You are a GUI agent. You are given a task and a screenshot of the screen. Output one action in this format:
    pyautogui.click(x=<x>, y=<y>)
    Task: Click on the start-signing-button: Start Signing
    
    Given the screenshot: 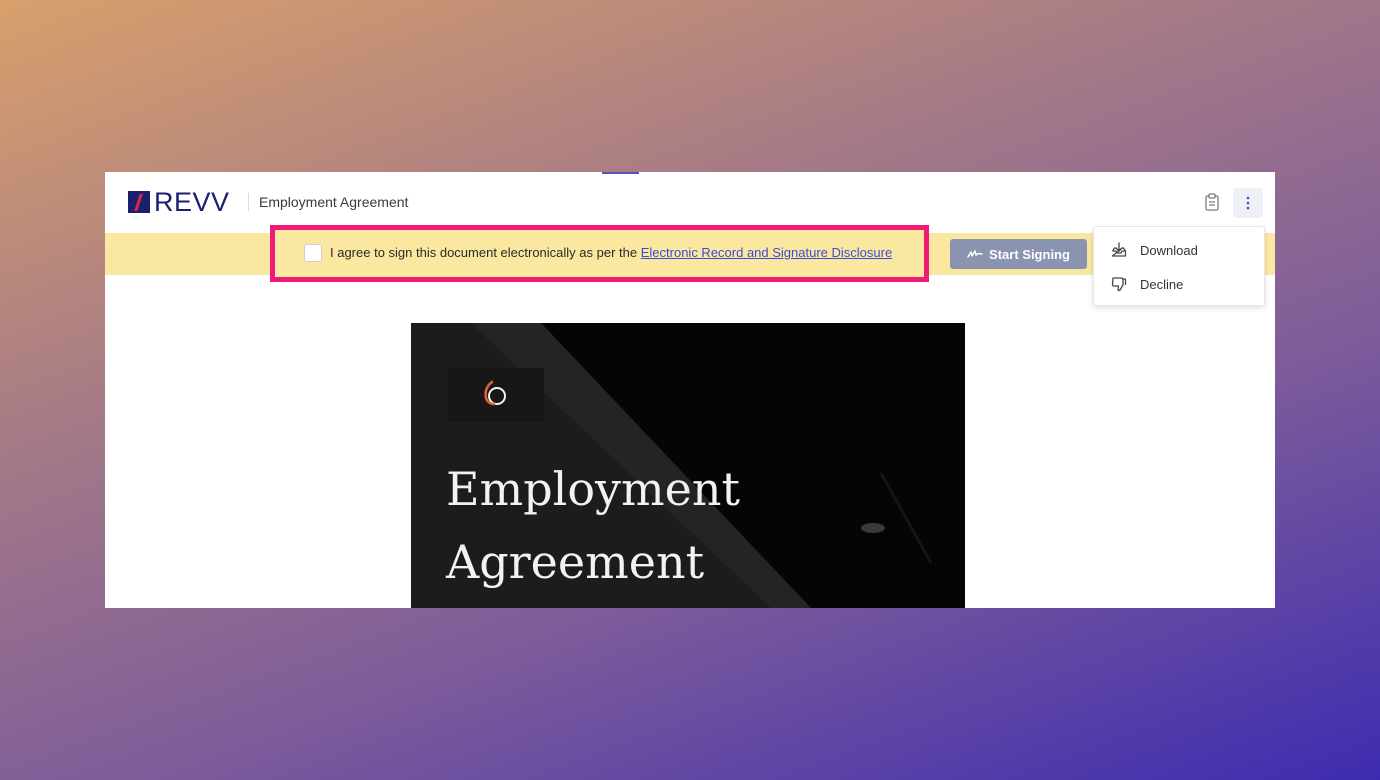 What is the action you would take?
    pyautogui.click(x=1018, y=254)
    